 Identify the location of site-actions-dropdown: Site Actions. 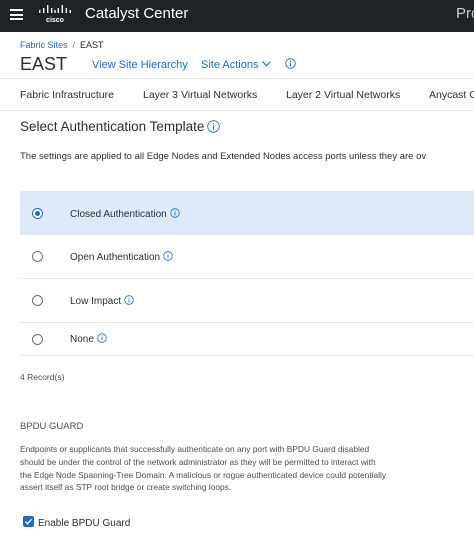
(236, 65).